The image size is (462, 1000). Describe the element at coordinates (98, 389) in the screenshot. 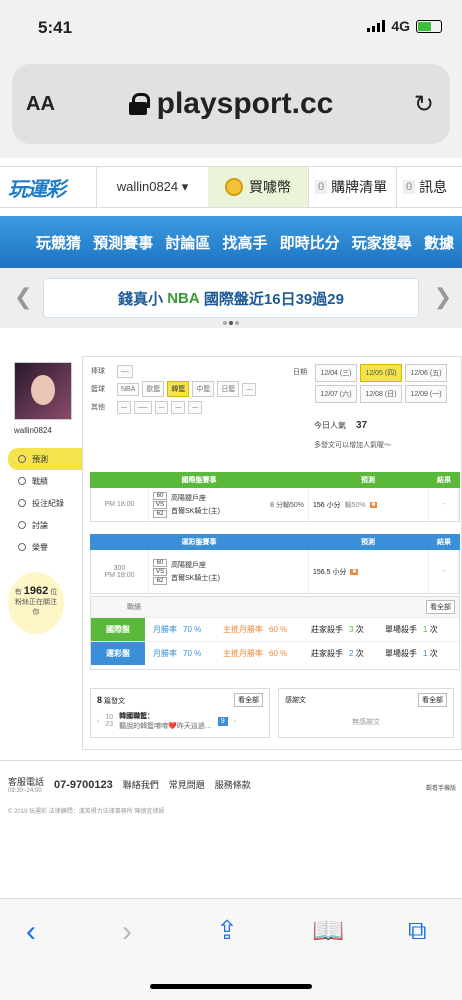

I see `filter-key: 籃球` at that location.